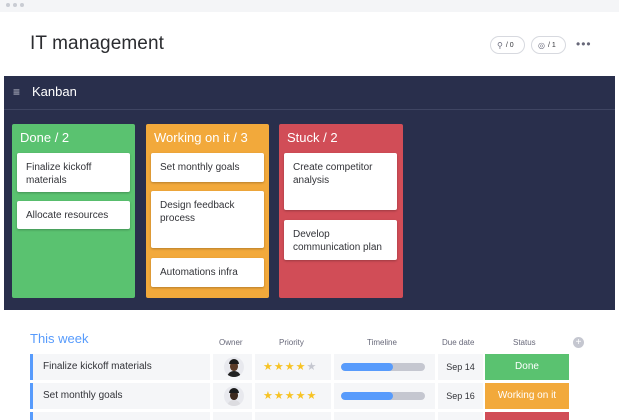 This screenshot has width=619, height=420. Describe the element at coordinates (83, 395) in the screenshot. I see `item-name: Set monthly goals` at that location.